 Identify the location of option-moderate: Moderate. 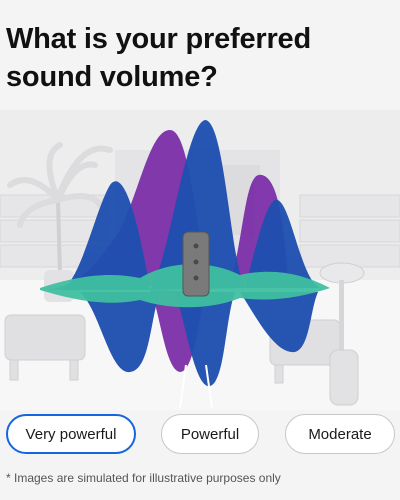
(340, 434).